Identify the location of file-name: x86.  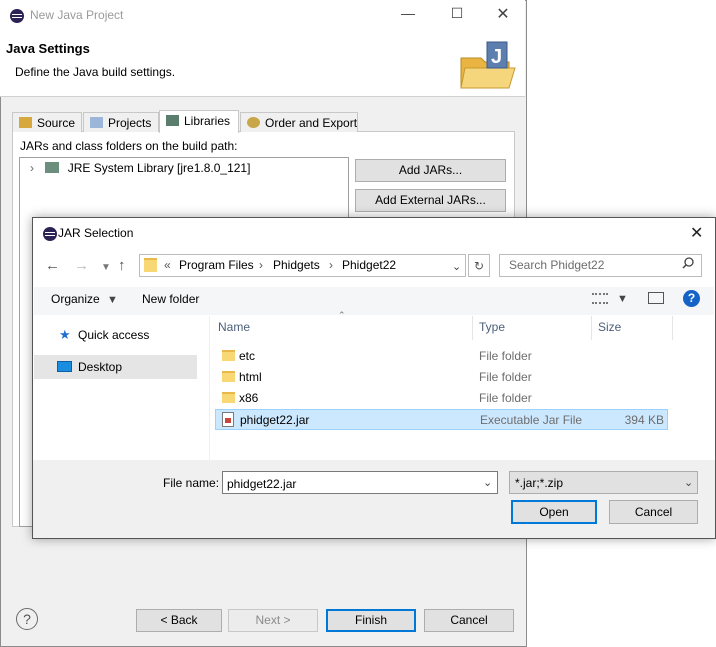
(249, 398).